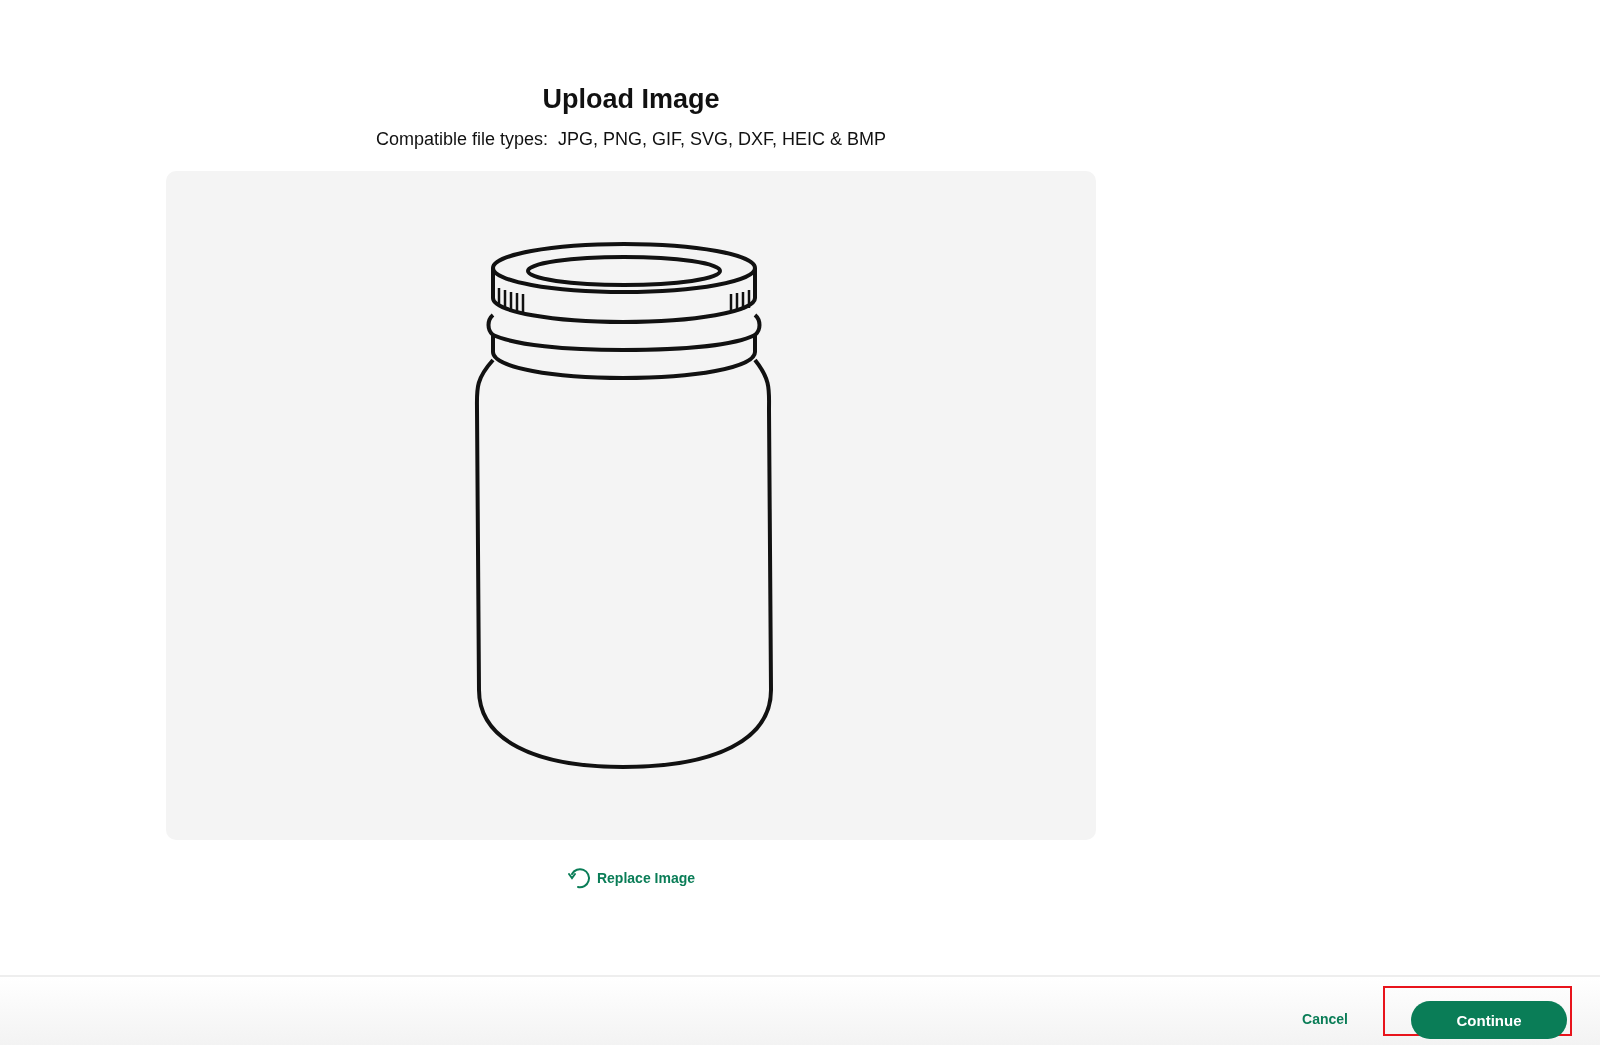 The image size is (1600, 1045). Describe the element at coordinates (1325, 1019) in the screenshot. I see `cancel-button: Cancel` at that location.